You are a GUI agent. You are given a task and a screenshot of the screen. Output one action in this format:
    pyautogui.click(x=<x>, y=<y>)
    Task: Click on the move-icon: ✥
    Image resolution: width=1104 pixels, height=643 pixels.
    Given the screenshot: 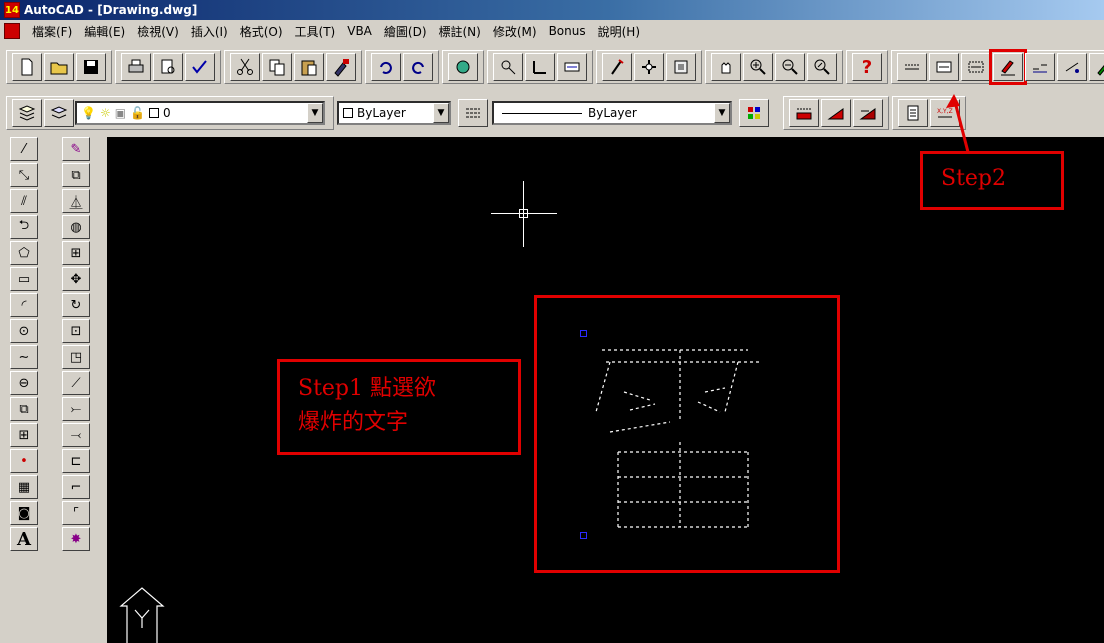 What is the action you would take?
    pyautogui.click(x=76, y=279)
    